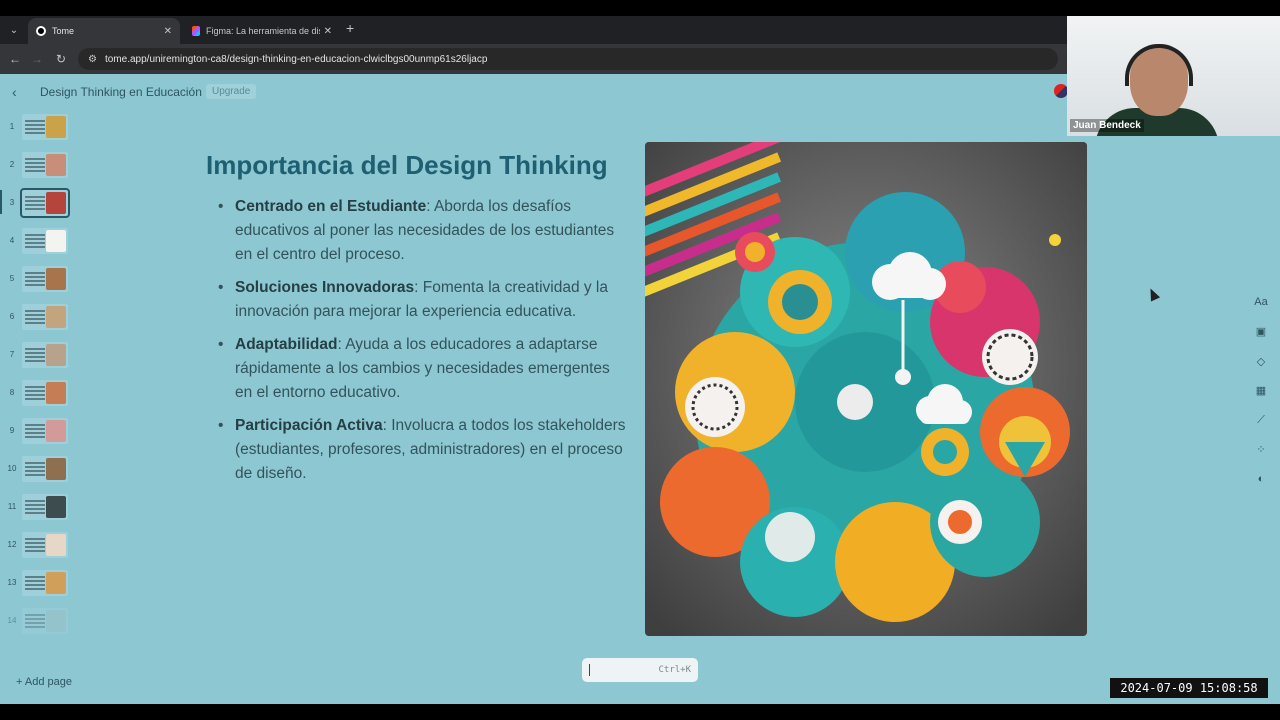 The width and height of the screenshot is (1280, 720). I want to click on page-thumbnail-row: 5, so click(45, 280).